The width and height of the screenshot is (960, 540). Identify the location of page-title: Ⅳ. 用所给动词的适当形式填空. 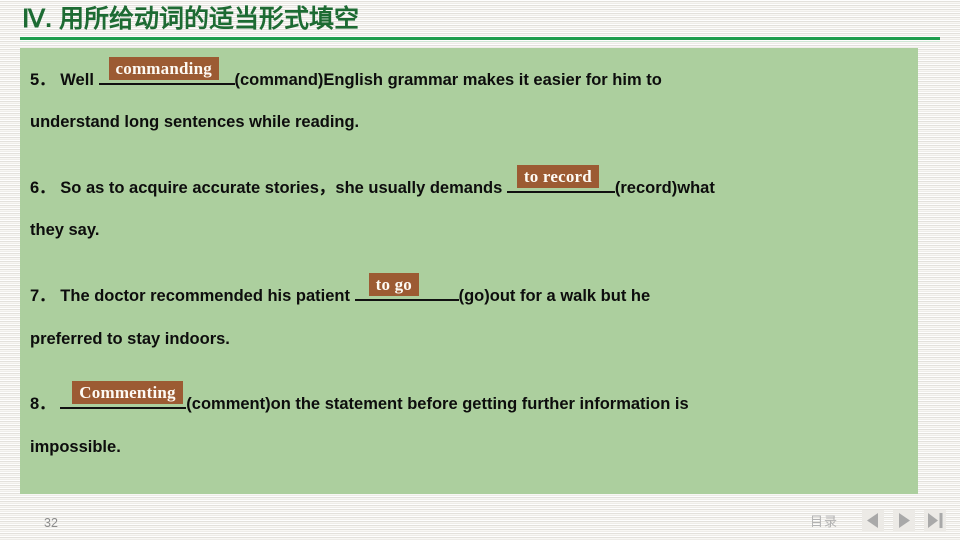
(190, 19).